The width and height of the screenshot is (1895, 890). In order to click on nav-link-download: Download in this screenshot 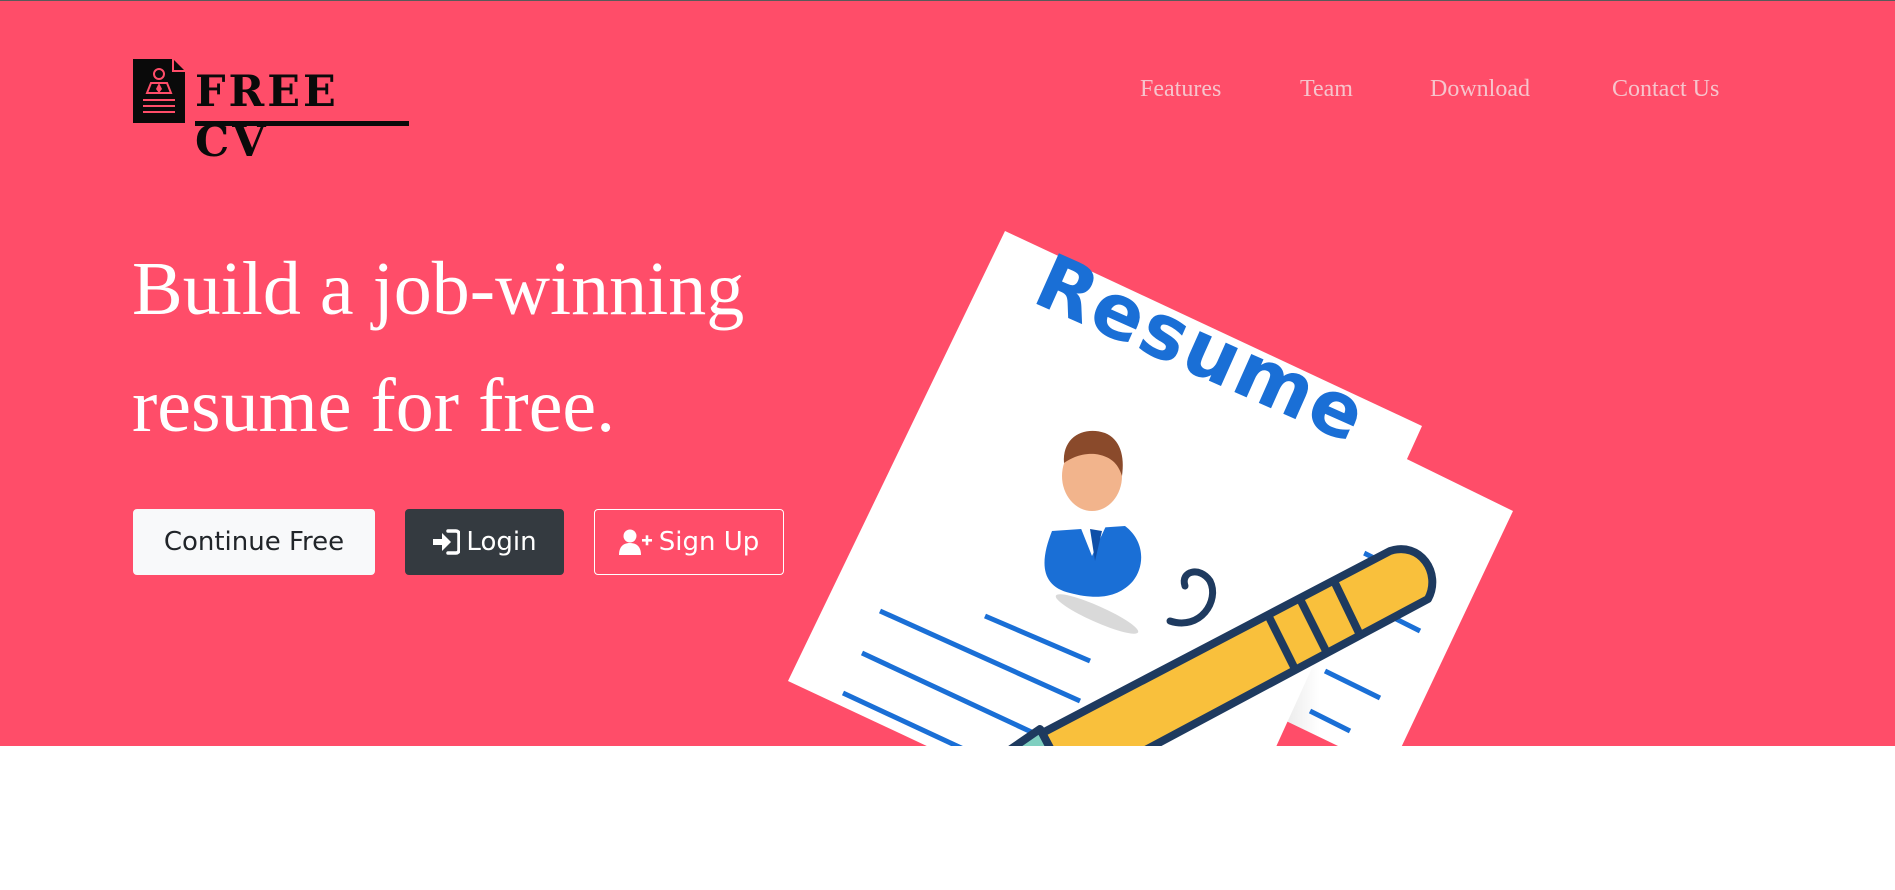, I will do `click(1480, 89)`.